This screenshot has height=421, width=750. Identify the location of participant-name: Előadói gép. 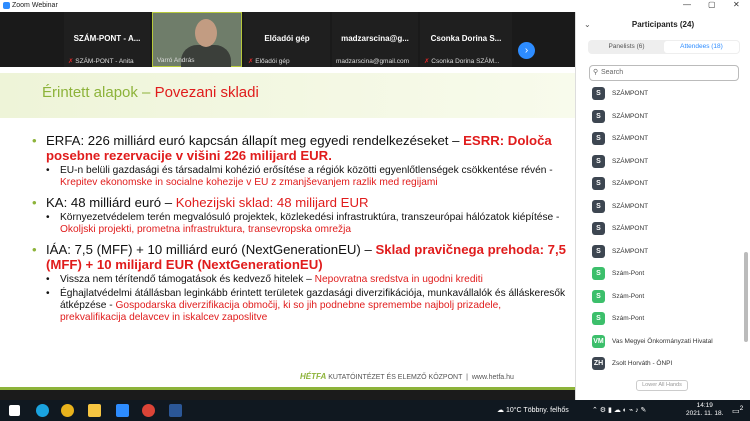
(287, 38).